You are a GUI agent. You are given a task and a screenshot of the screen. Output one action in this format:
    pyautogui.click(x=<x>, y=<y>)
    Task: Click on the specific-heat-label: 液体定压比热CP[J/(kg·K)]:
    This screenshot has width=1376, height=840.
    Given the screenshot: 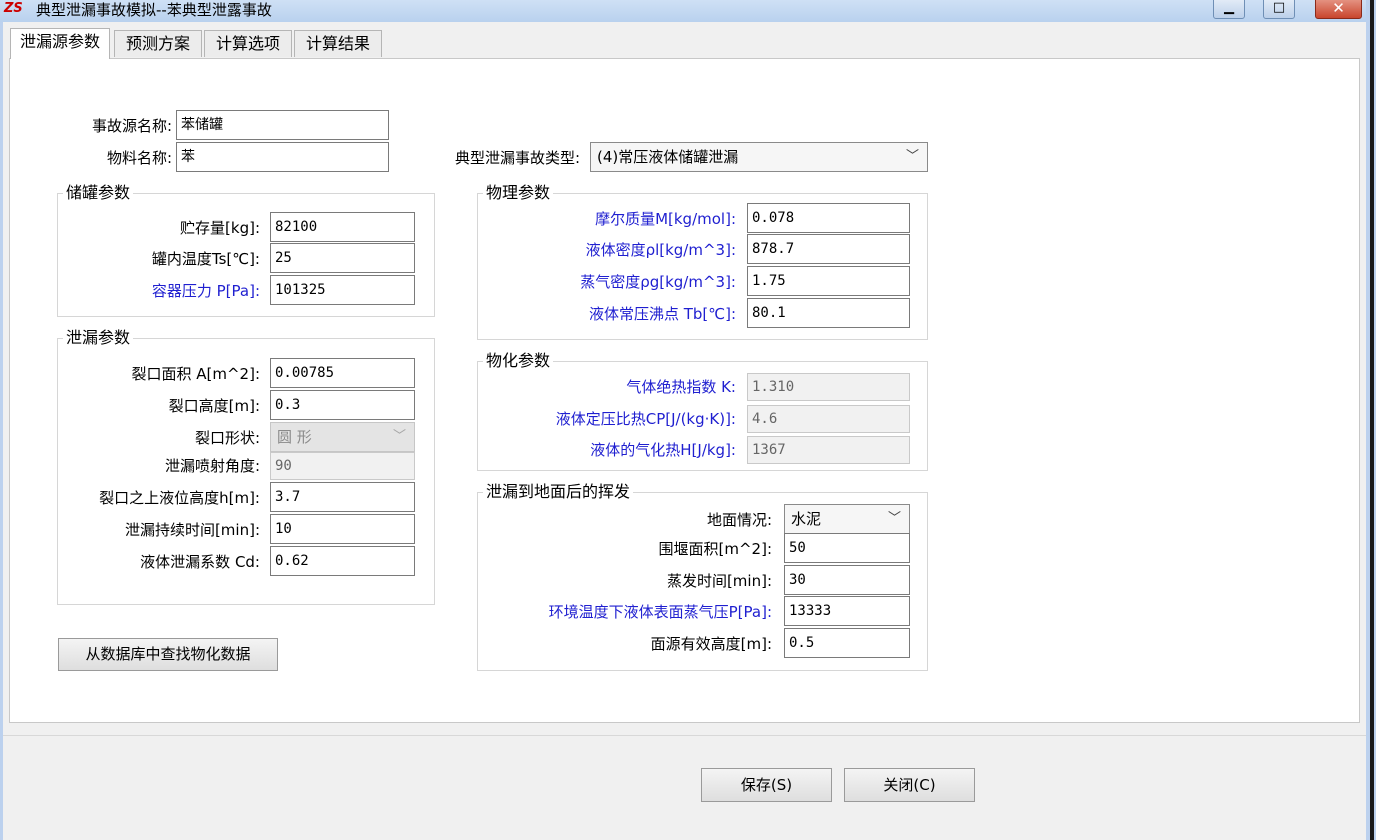 What is the action you would take?
    pyautogui.click(x=645, y=419)
    